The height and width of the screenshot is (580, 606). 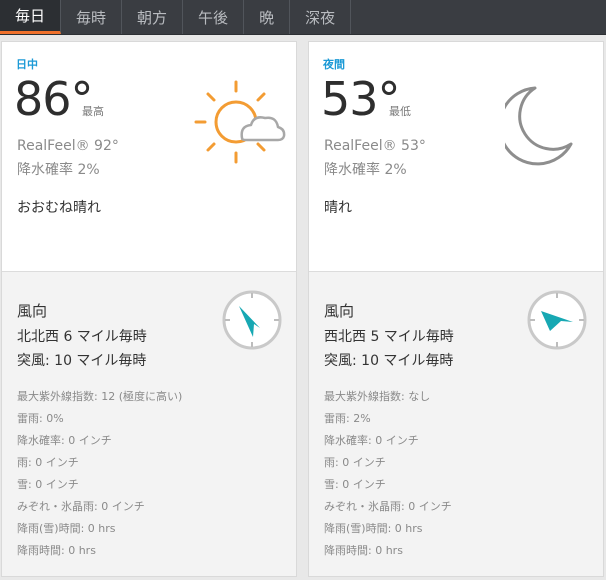 I want to click on night-detail-precip-hours: 降雨(雪)時間: 0 hrs, so click(x=373, y=528).